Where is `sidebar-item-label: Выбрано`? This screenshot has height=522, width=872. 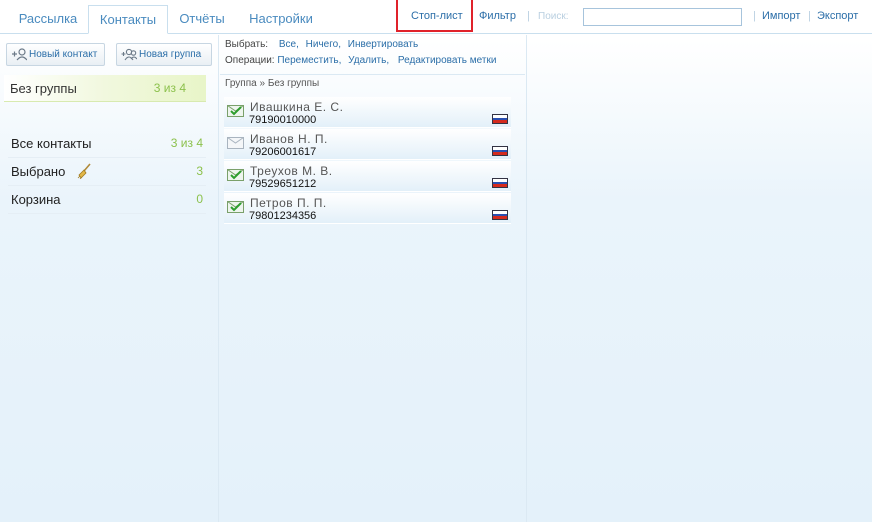
sidebar-item-label: Выбрано is located at coordinates (38, 171).